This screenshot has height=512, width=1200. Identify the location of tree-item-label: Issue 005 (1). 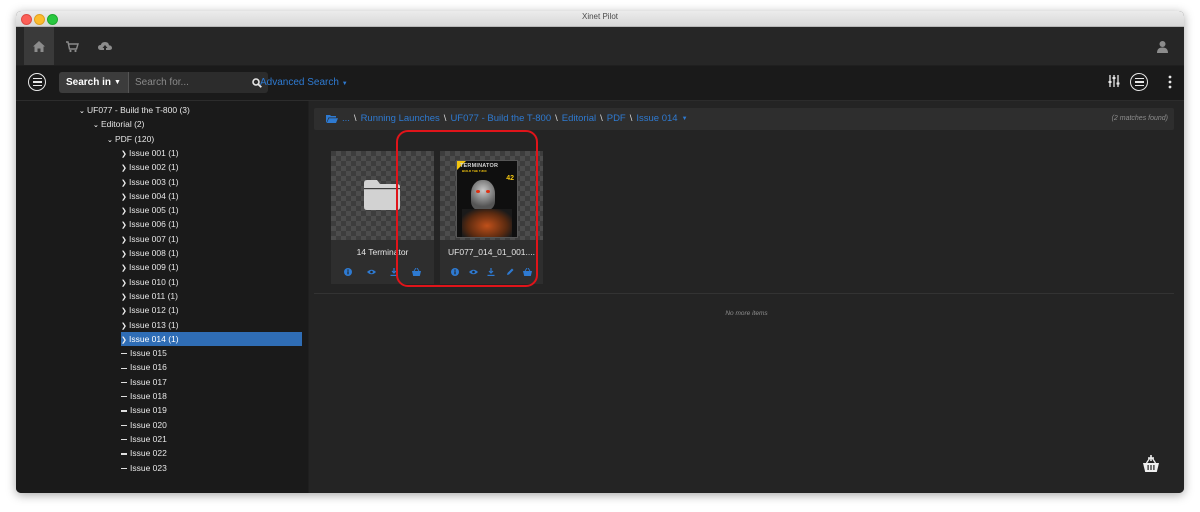
(154, 210).